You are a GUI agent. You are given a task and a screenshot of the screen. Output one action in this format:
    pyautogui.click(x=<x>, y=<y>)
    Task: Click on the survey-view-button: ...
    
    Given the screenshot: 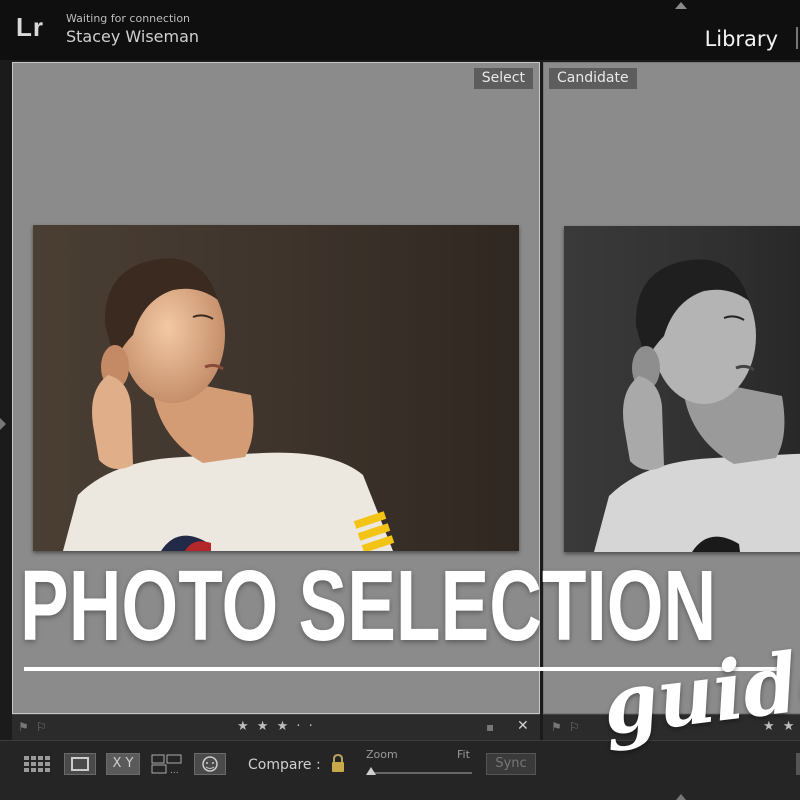 What is the action you would take?
    pyautogui.click(x=167, y=764)
    